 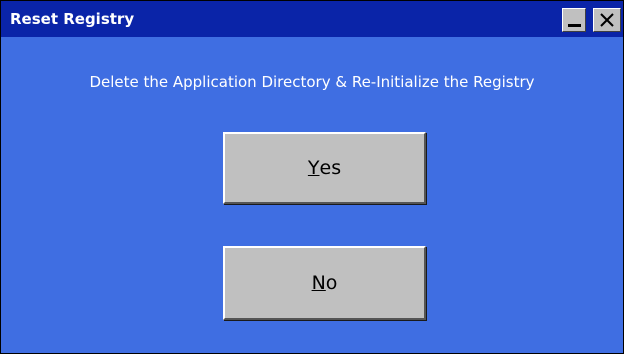 What do you see at coordinates (318, 283) in the screenshot?
I see `no-mnemonic: N` at bounding box center [318, 283].